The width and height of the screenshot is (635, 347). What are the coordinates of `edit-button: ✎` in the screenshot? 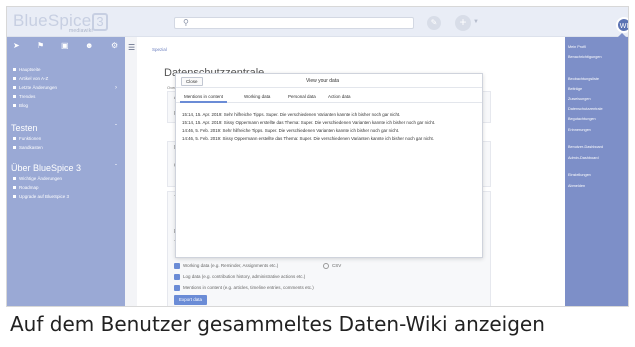 It's located at (434, 23).